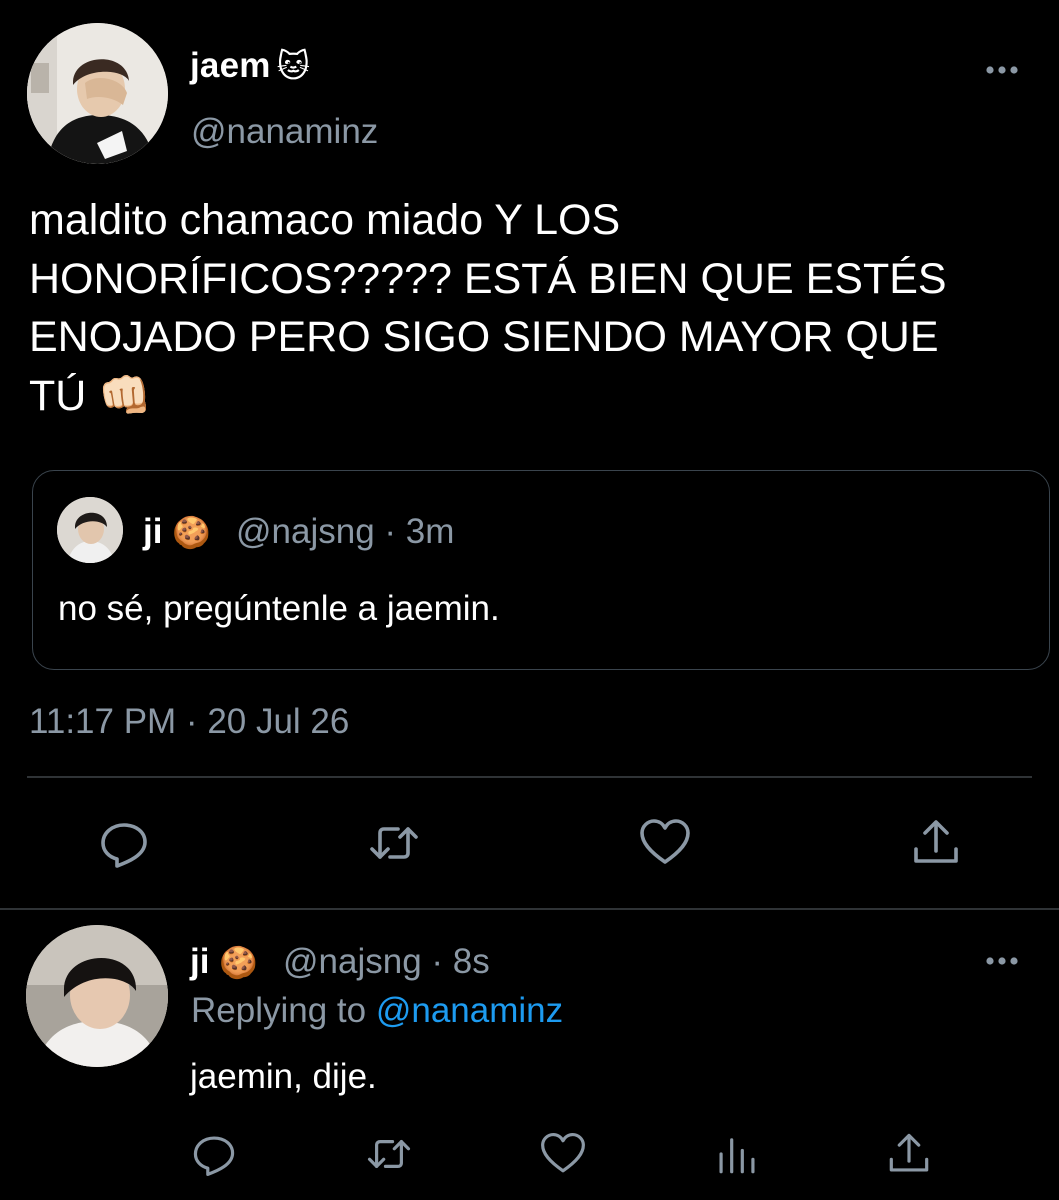 This screenshot has height=1200, width=1059. I want to click on display-name-text: jaem, so click(230, 65).